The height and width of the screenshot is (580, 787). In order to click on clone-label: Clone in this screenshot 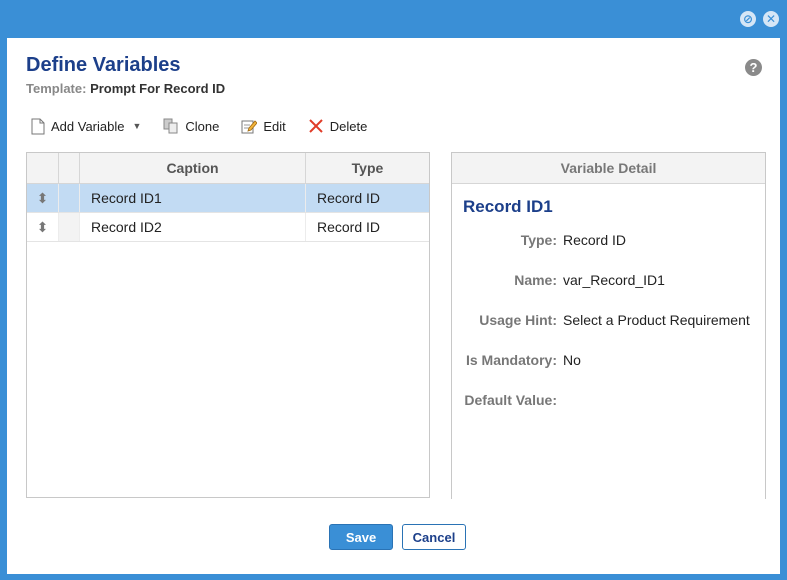, I will do `click(202, 126)`.